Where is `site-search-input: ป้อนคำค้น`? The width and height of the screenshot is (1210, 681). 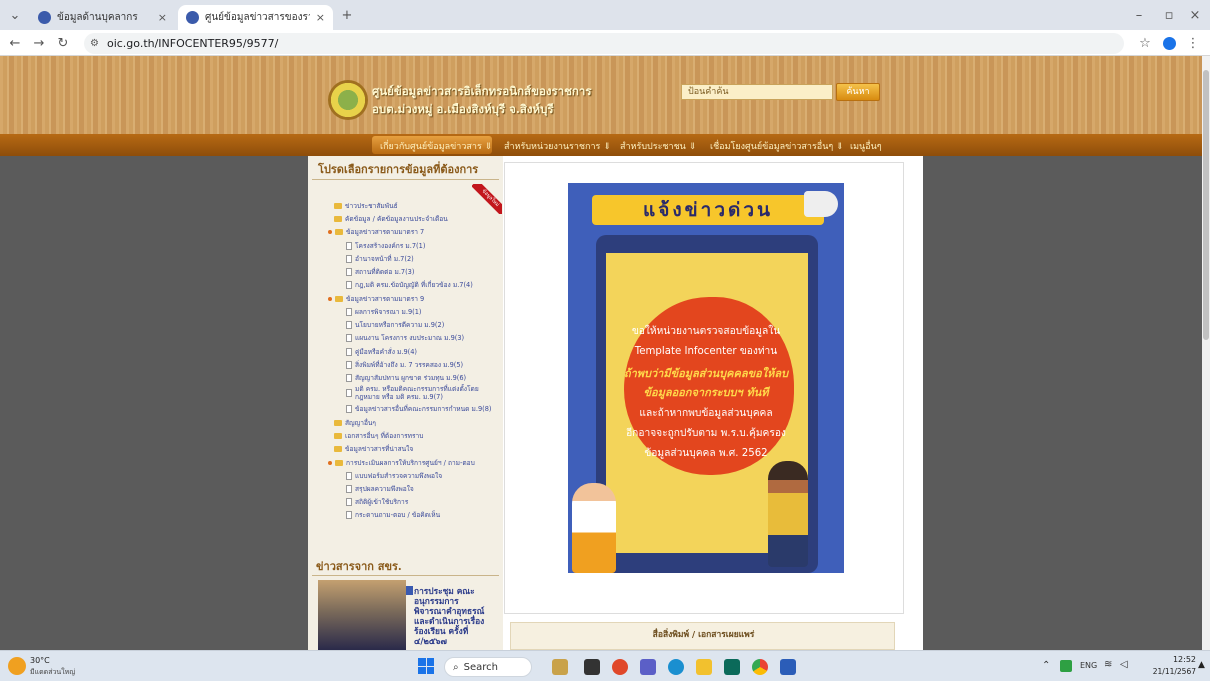
site-search-input: ป้อนคำค้น is located at coordinates (757, 92).